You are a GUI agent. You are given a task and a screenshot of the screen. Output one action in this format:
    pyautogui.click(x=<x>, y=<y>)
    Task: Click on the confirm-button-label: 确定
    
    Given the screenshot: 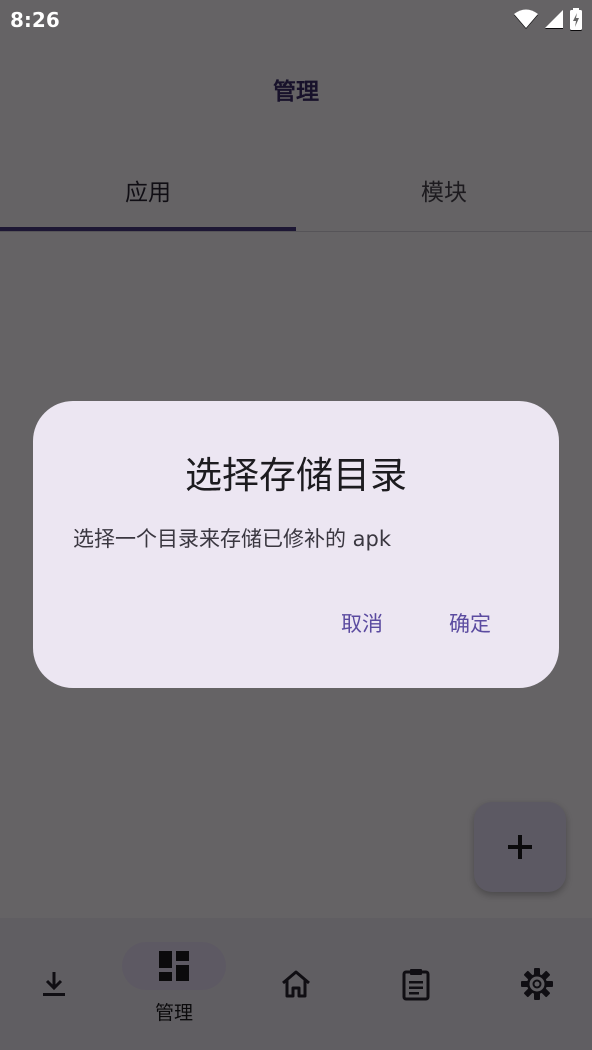 What is the action you would take?
    pyautogui.click(x=470, y=624)
    